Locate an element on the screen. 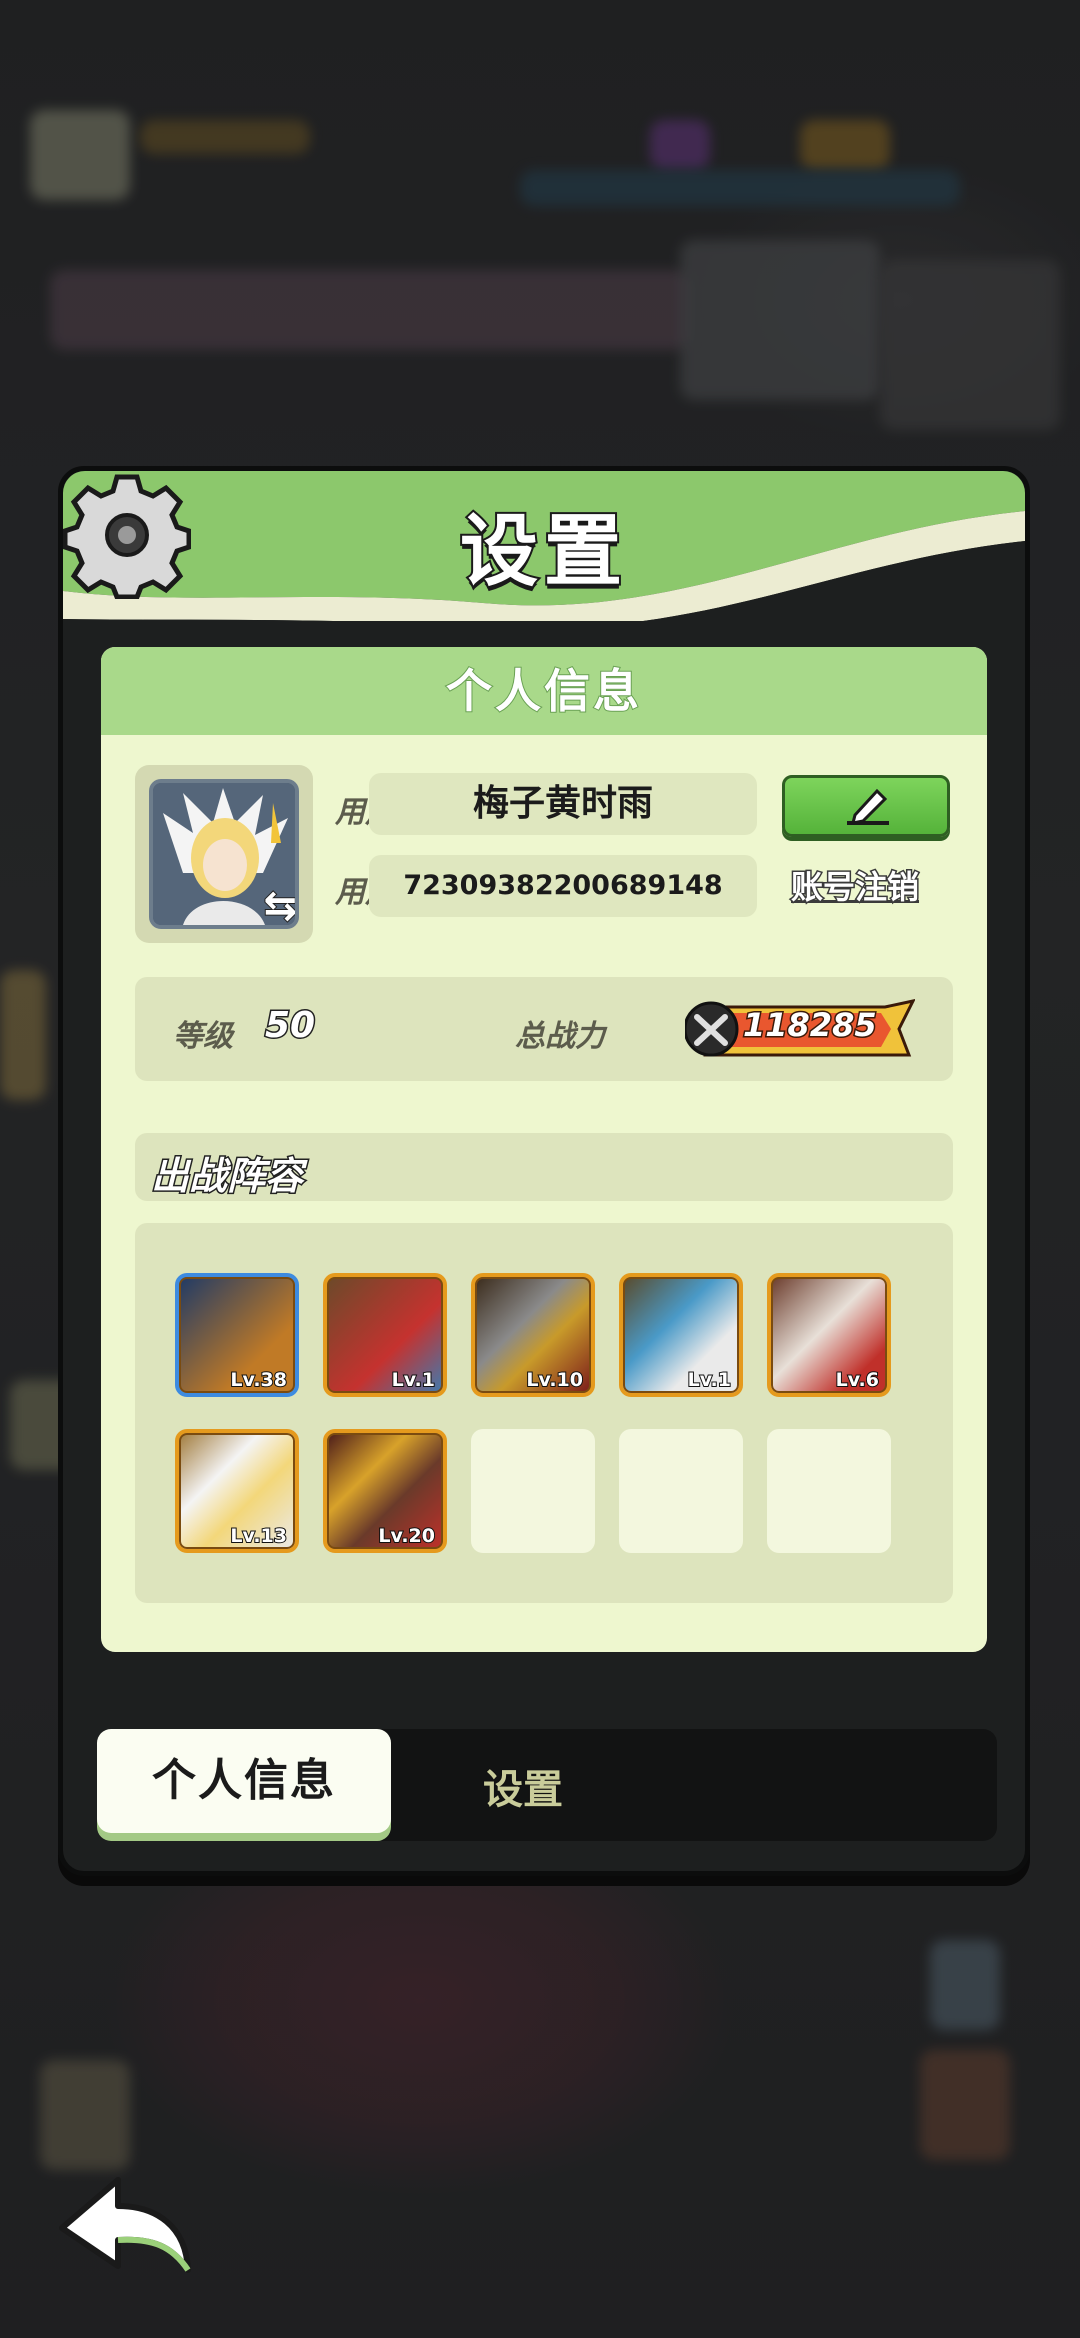  tab-settings: 设置 is located at coordinates (523, 1786).